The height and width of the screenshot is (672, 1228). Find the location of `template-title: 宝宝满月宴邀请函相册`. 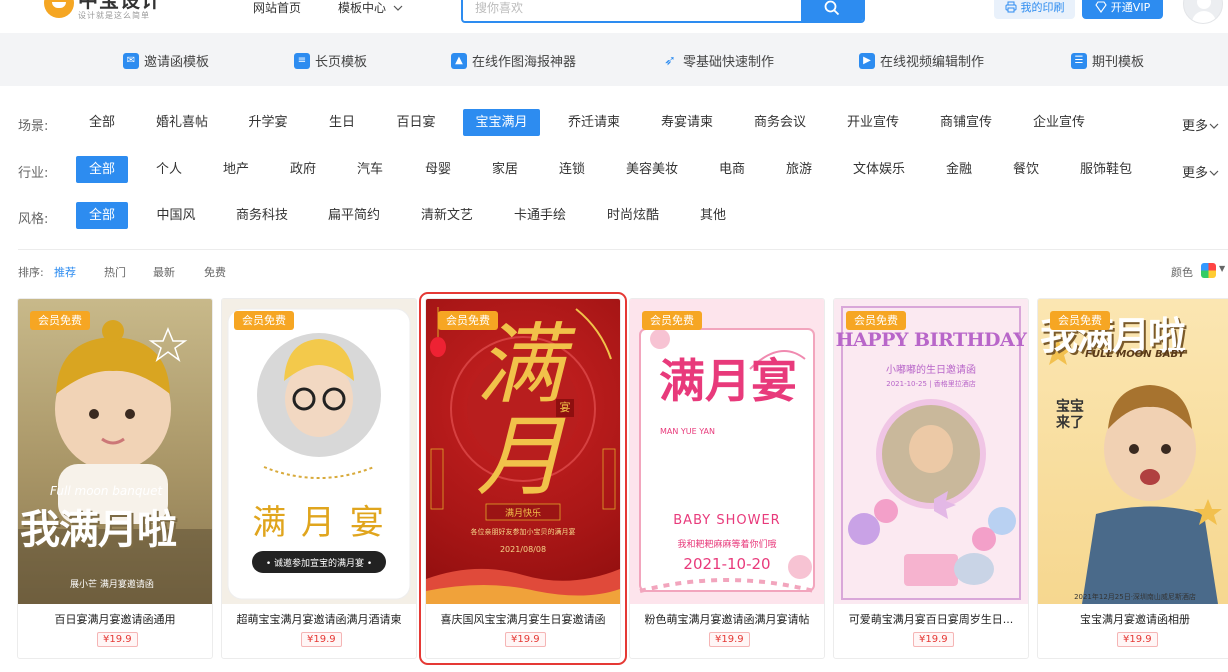

template-title: 宝宝满月宴邀请函相册 is located at coordinates (1133, 619).